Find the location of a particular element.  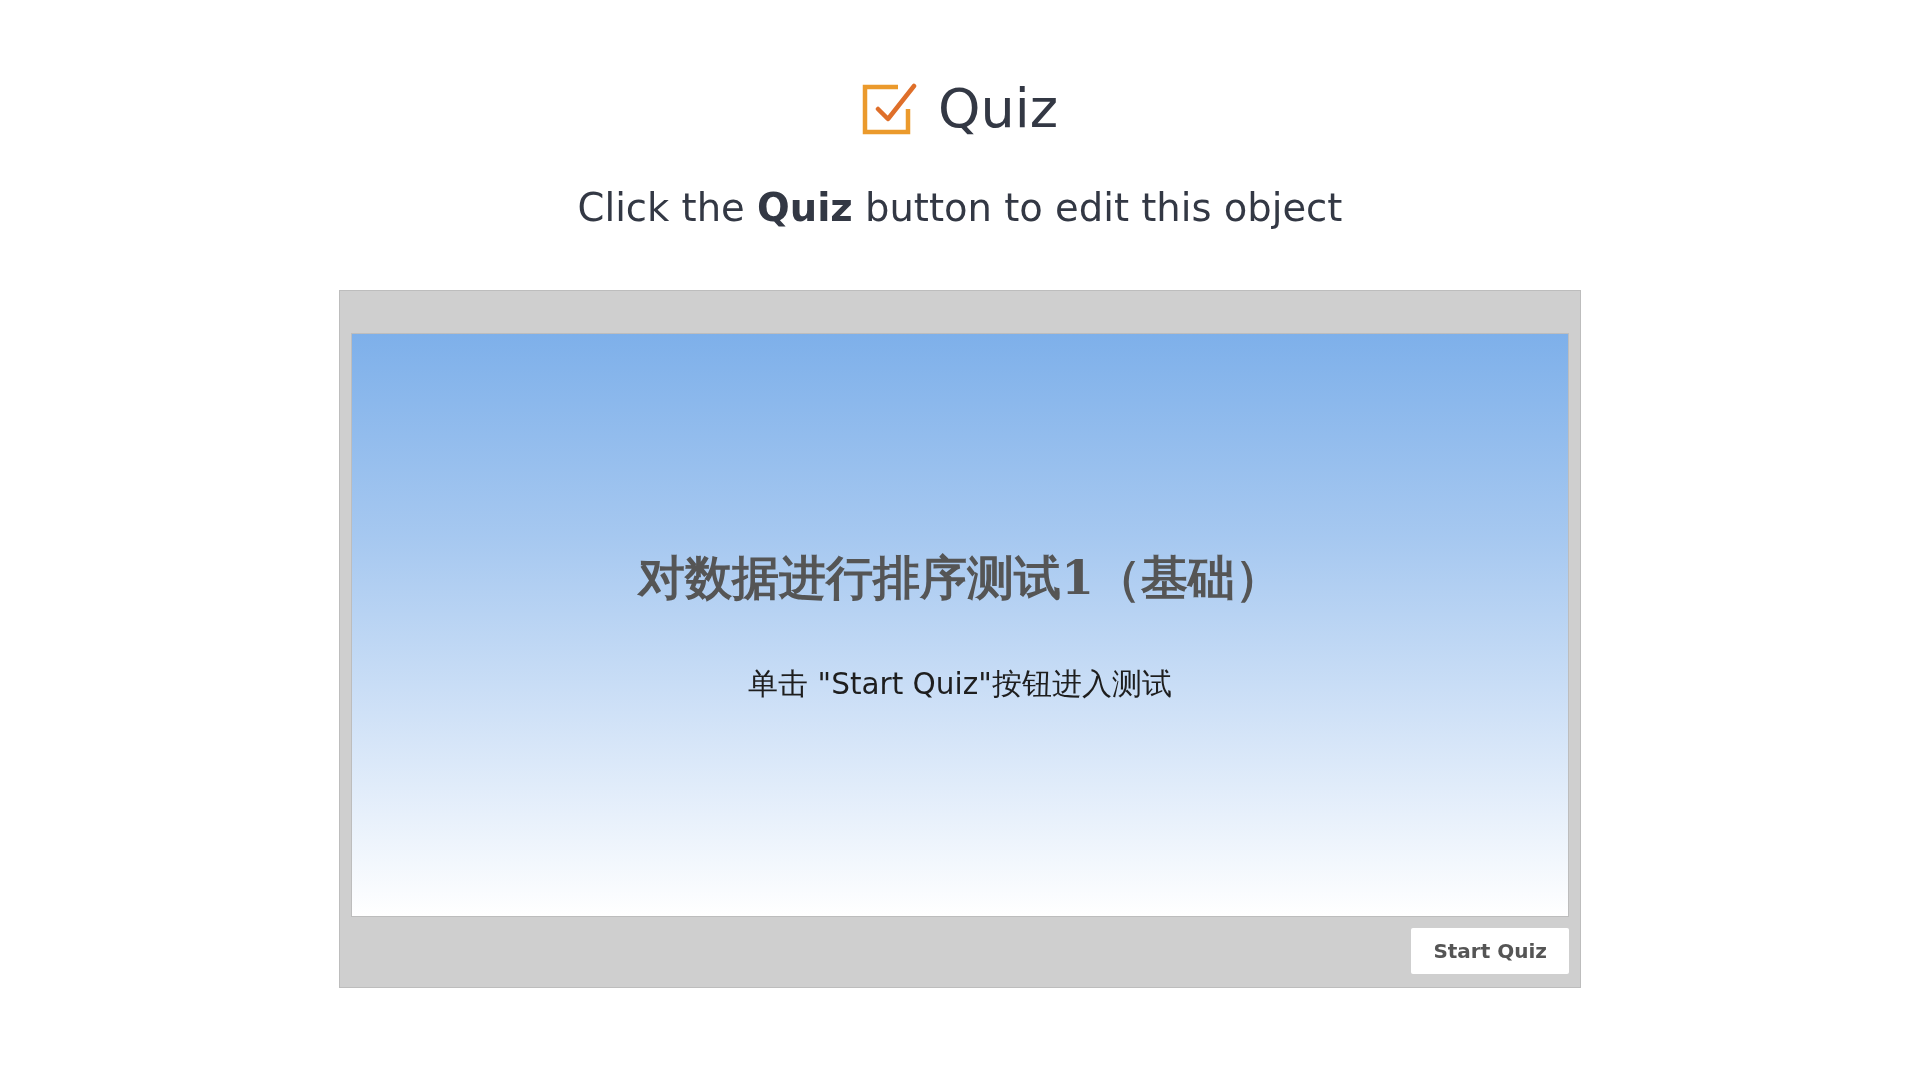

slide-title: 对数据进行排序测试1（基础） is located at coordinates (960, 578).